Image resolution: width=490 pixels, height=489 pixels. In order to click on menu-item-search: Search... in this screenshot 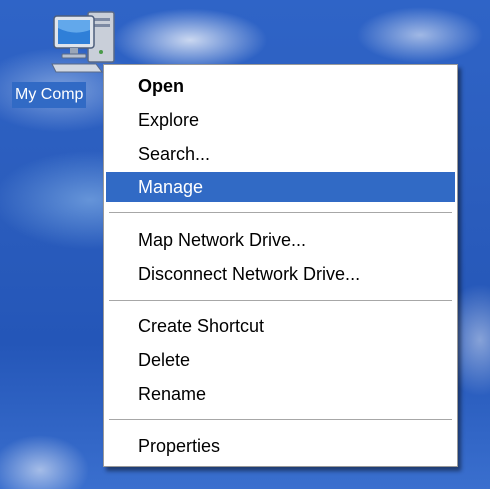, I will do `click(280, 154)`.